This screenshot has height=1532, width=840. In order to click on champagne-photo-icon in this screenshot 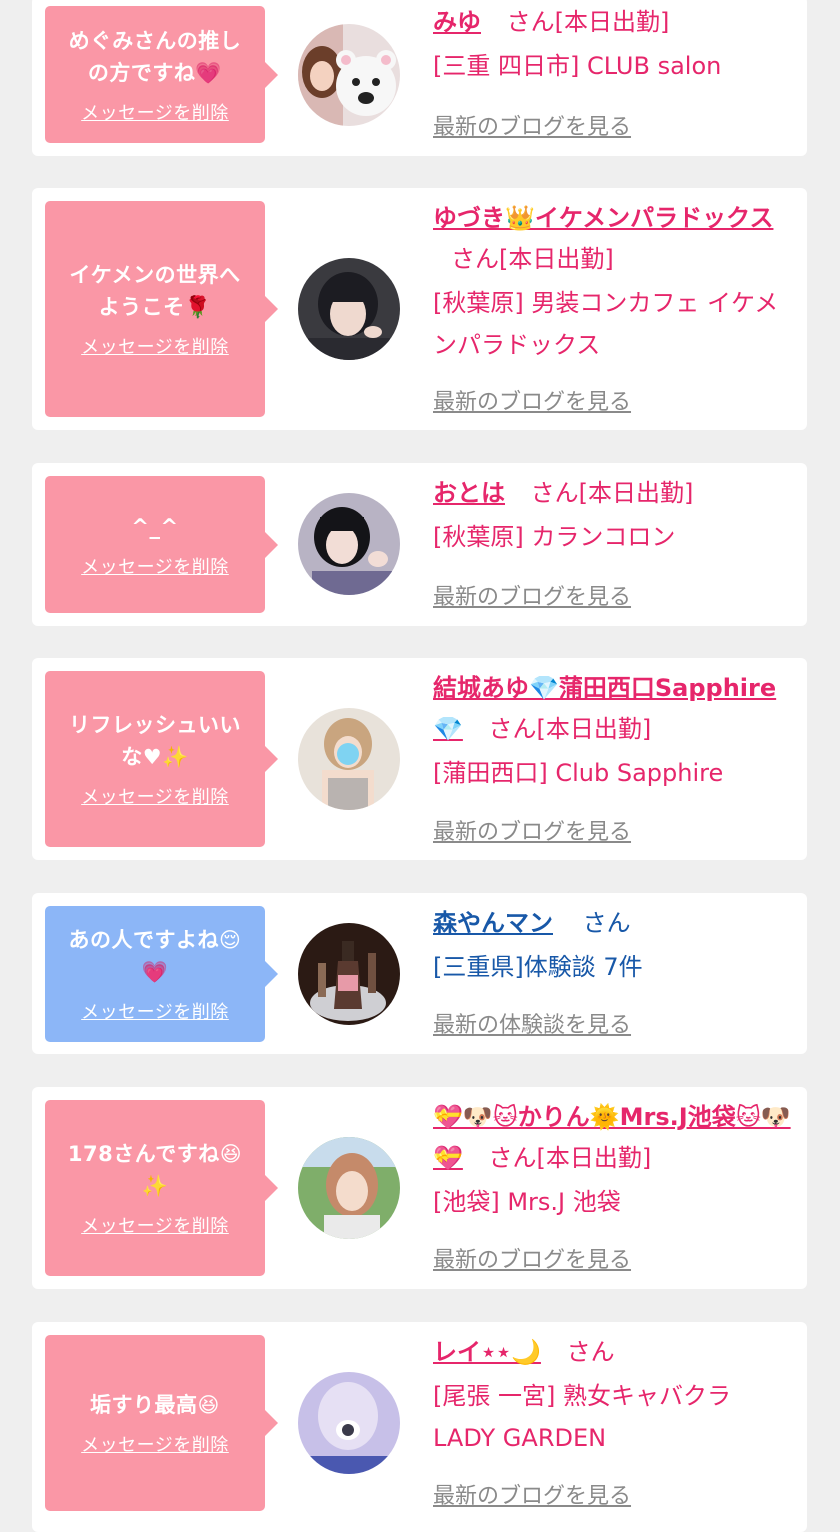, I will do `click(349, 974)`.